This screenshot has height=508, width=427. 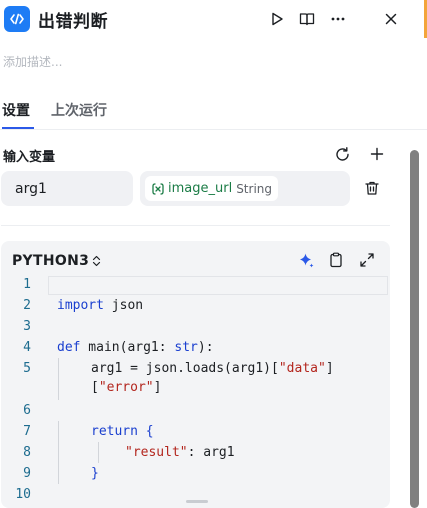 What do you see at coordinates (29, 157) in the screenshot?
I see `inputs-section-title: 输入变量` at bounding box center [29, 157].